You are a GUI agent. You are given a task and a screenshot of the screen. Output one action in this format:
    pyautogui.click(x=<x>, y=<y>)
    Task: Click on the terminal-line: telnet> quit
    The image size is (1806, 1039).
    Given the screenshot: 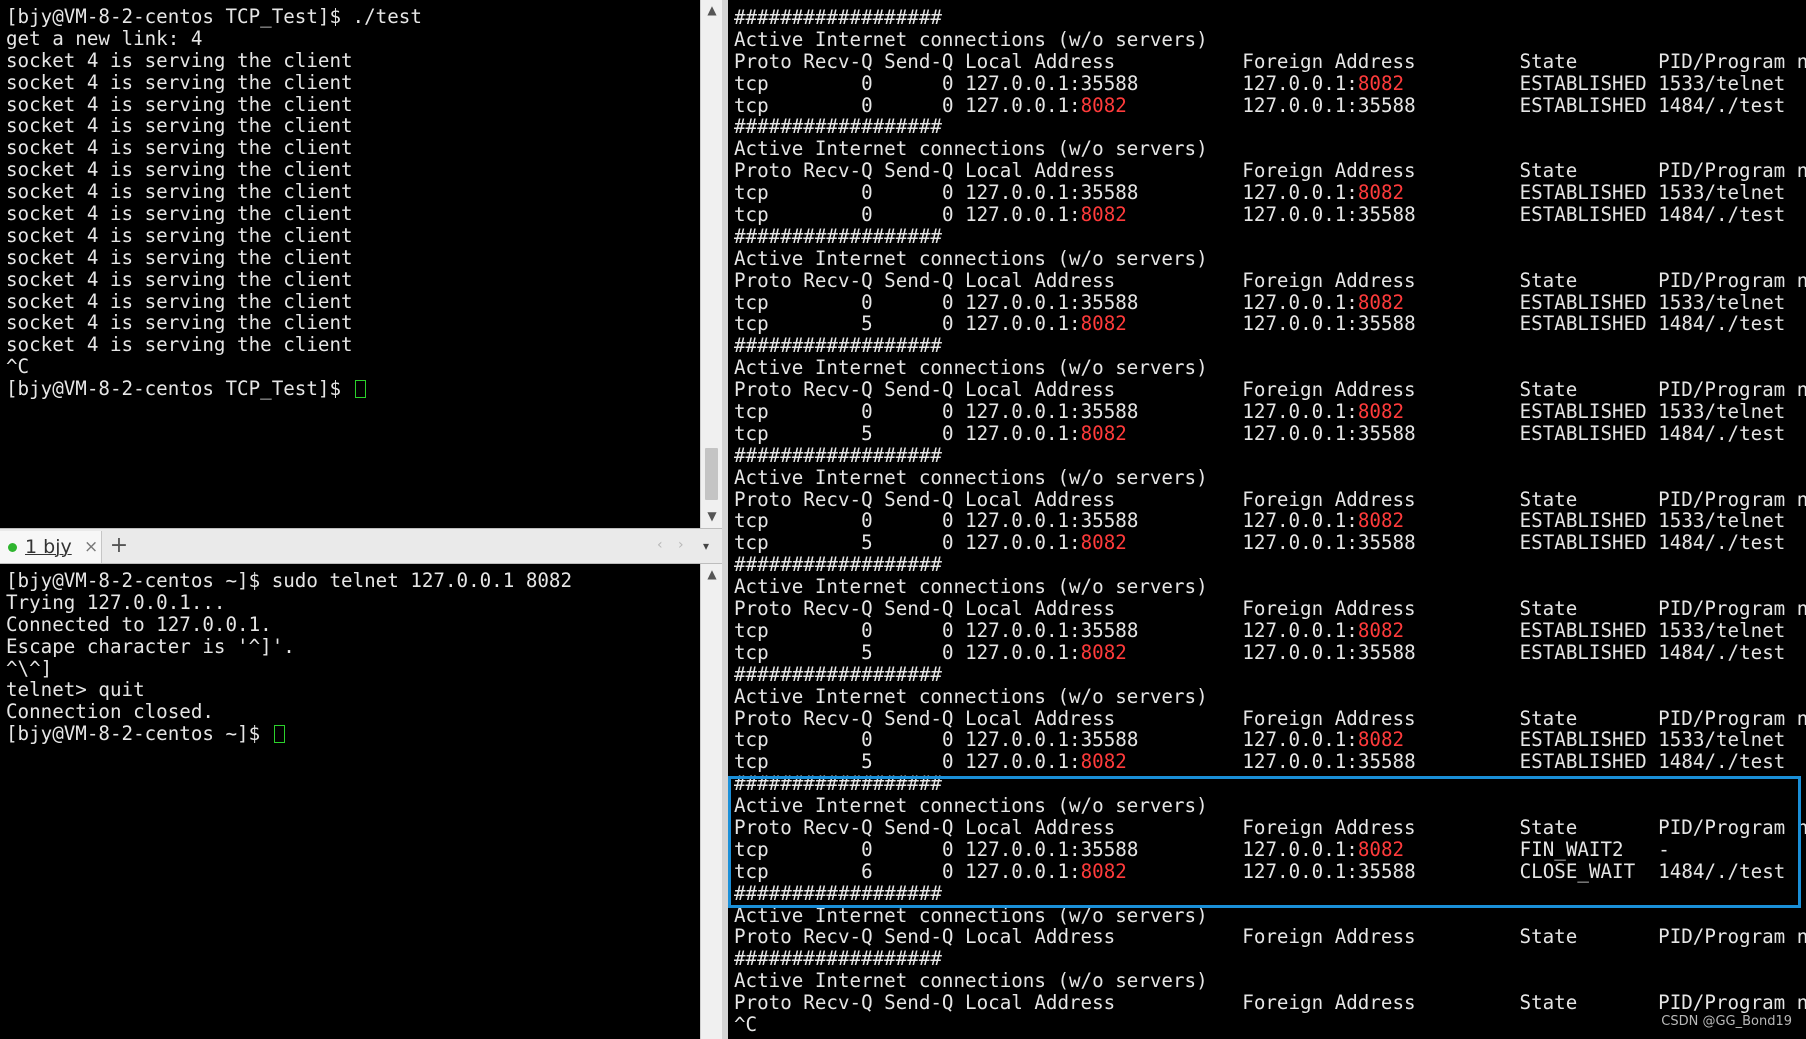 What is the action you would take?
    pyautogui.click(x=75, y=690)
    